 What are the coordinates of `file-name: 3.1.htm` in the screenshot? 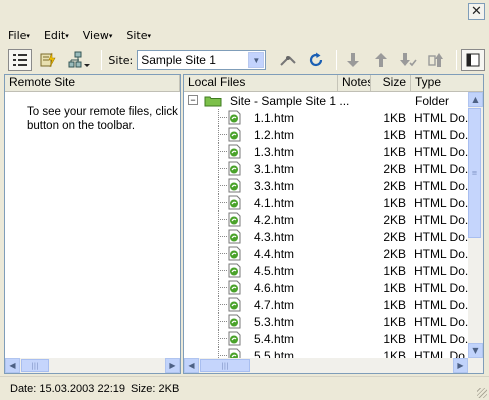 It's located at (274, 169).